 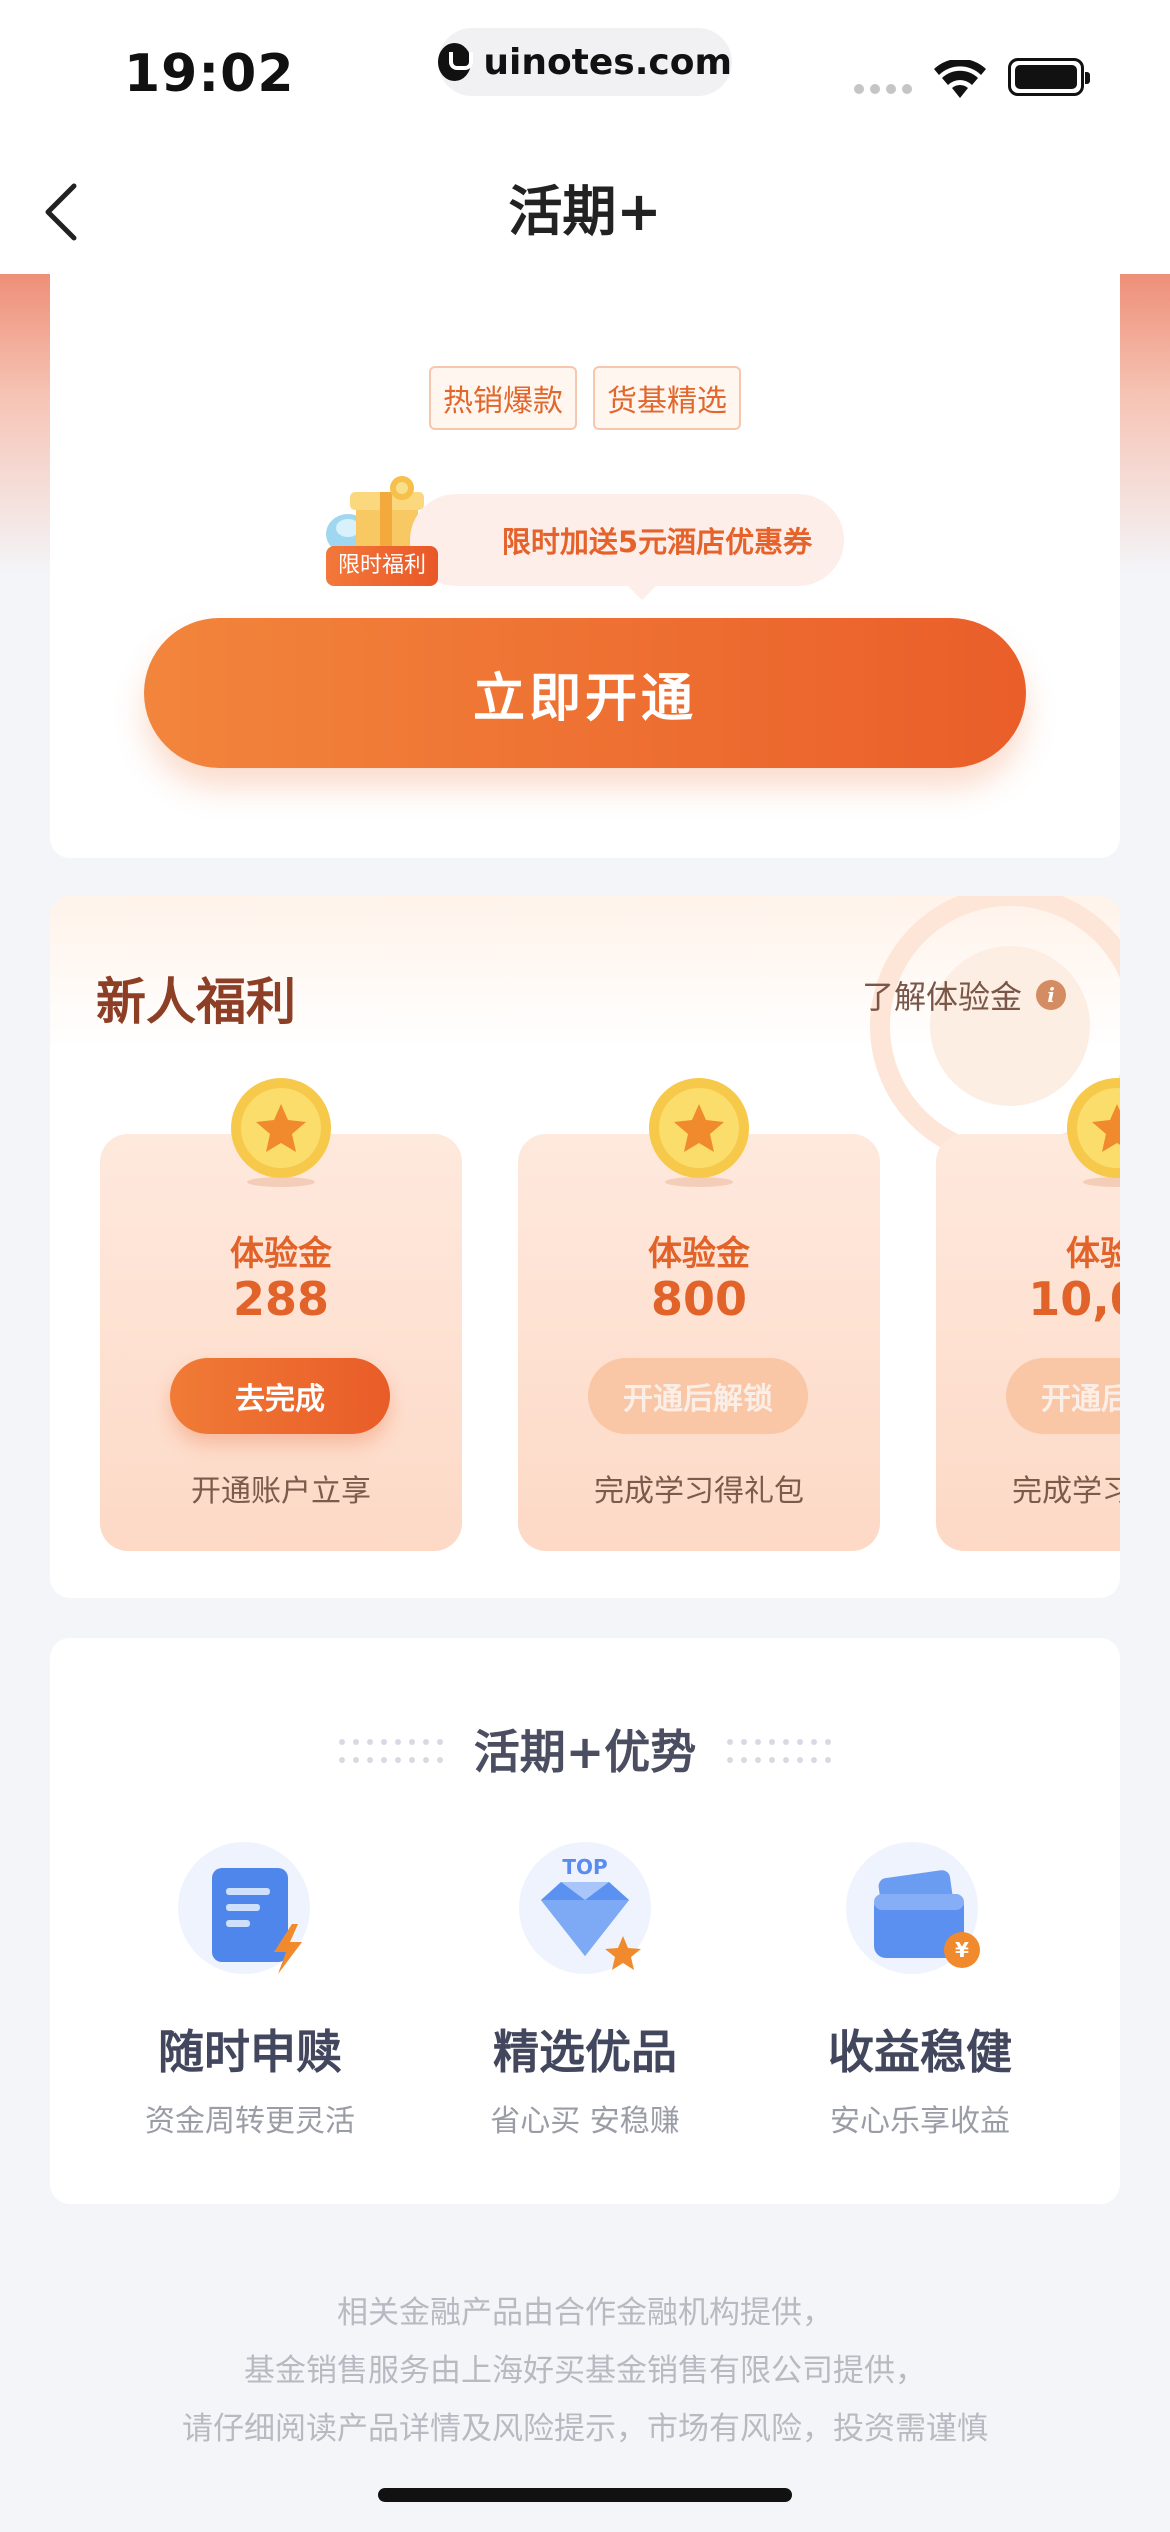 I want to click on advantage-item: ¥ 收益稳健 安心乐享收益, so click(x=920, y=1989).